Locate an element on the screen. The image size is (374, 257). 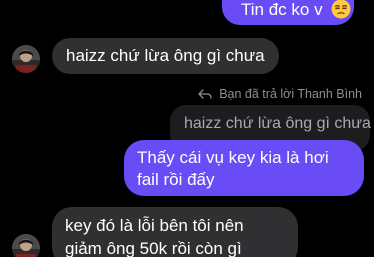
reply-header-text: Bạn đã trả lời Thanh Bình is located at coordinates (290, 94).